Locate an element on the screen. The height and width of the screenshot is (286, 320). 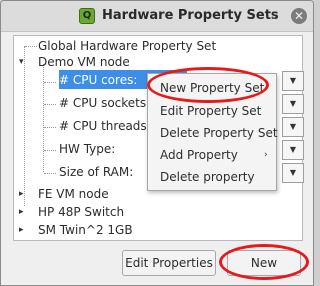
edit-properties-button: Edit Properties is located at coordinates (169, 263).